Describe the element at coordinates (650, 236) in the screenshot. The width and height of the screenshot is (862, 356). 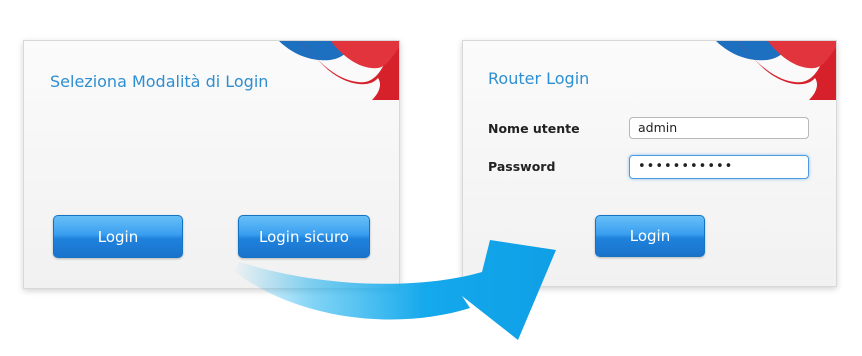
I see `router-login-button: Login` at that location.